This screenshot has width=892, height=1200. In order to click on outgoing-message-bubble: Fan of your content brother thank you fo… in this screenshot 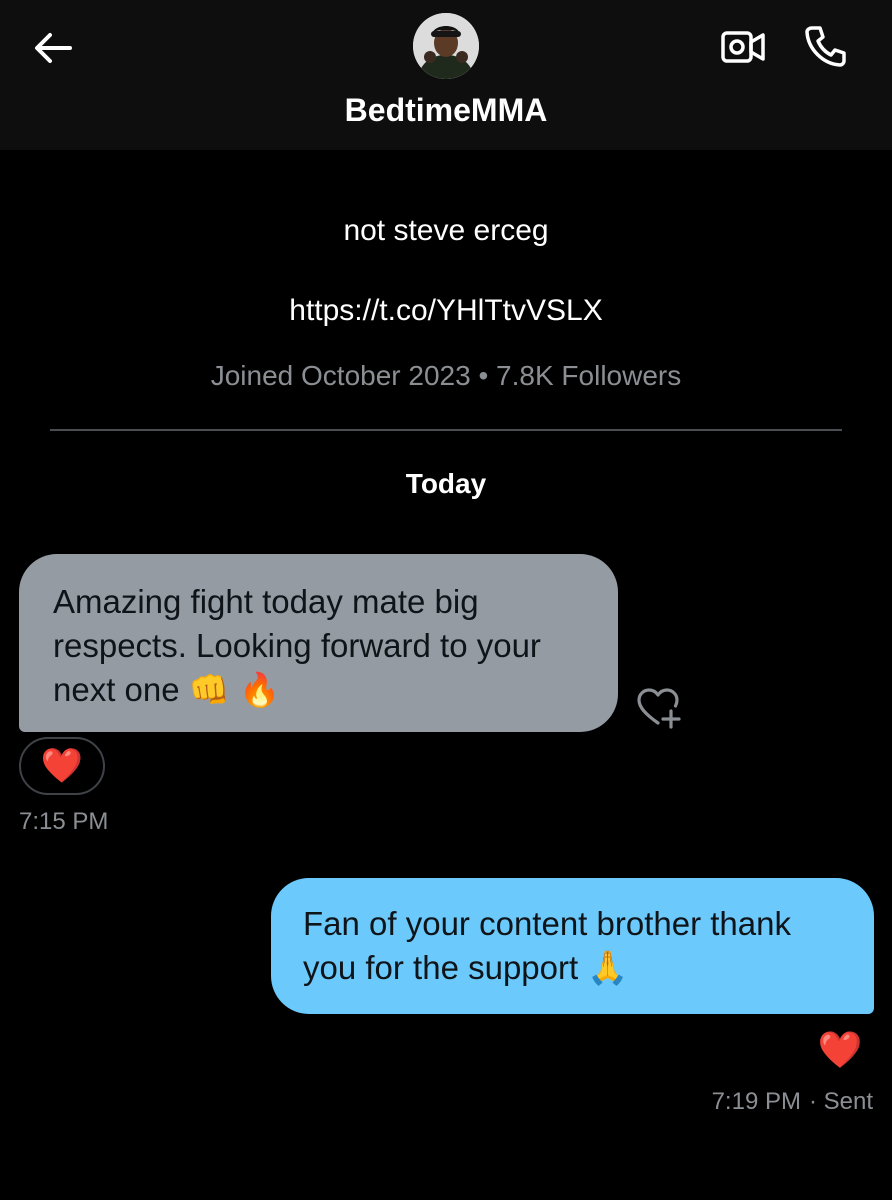, I will do `click(572, 946)`.